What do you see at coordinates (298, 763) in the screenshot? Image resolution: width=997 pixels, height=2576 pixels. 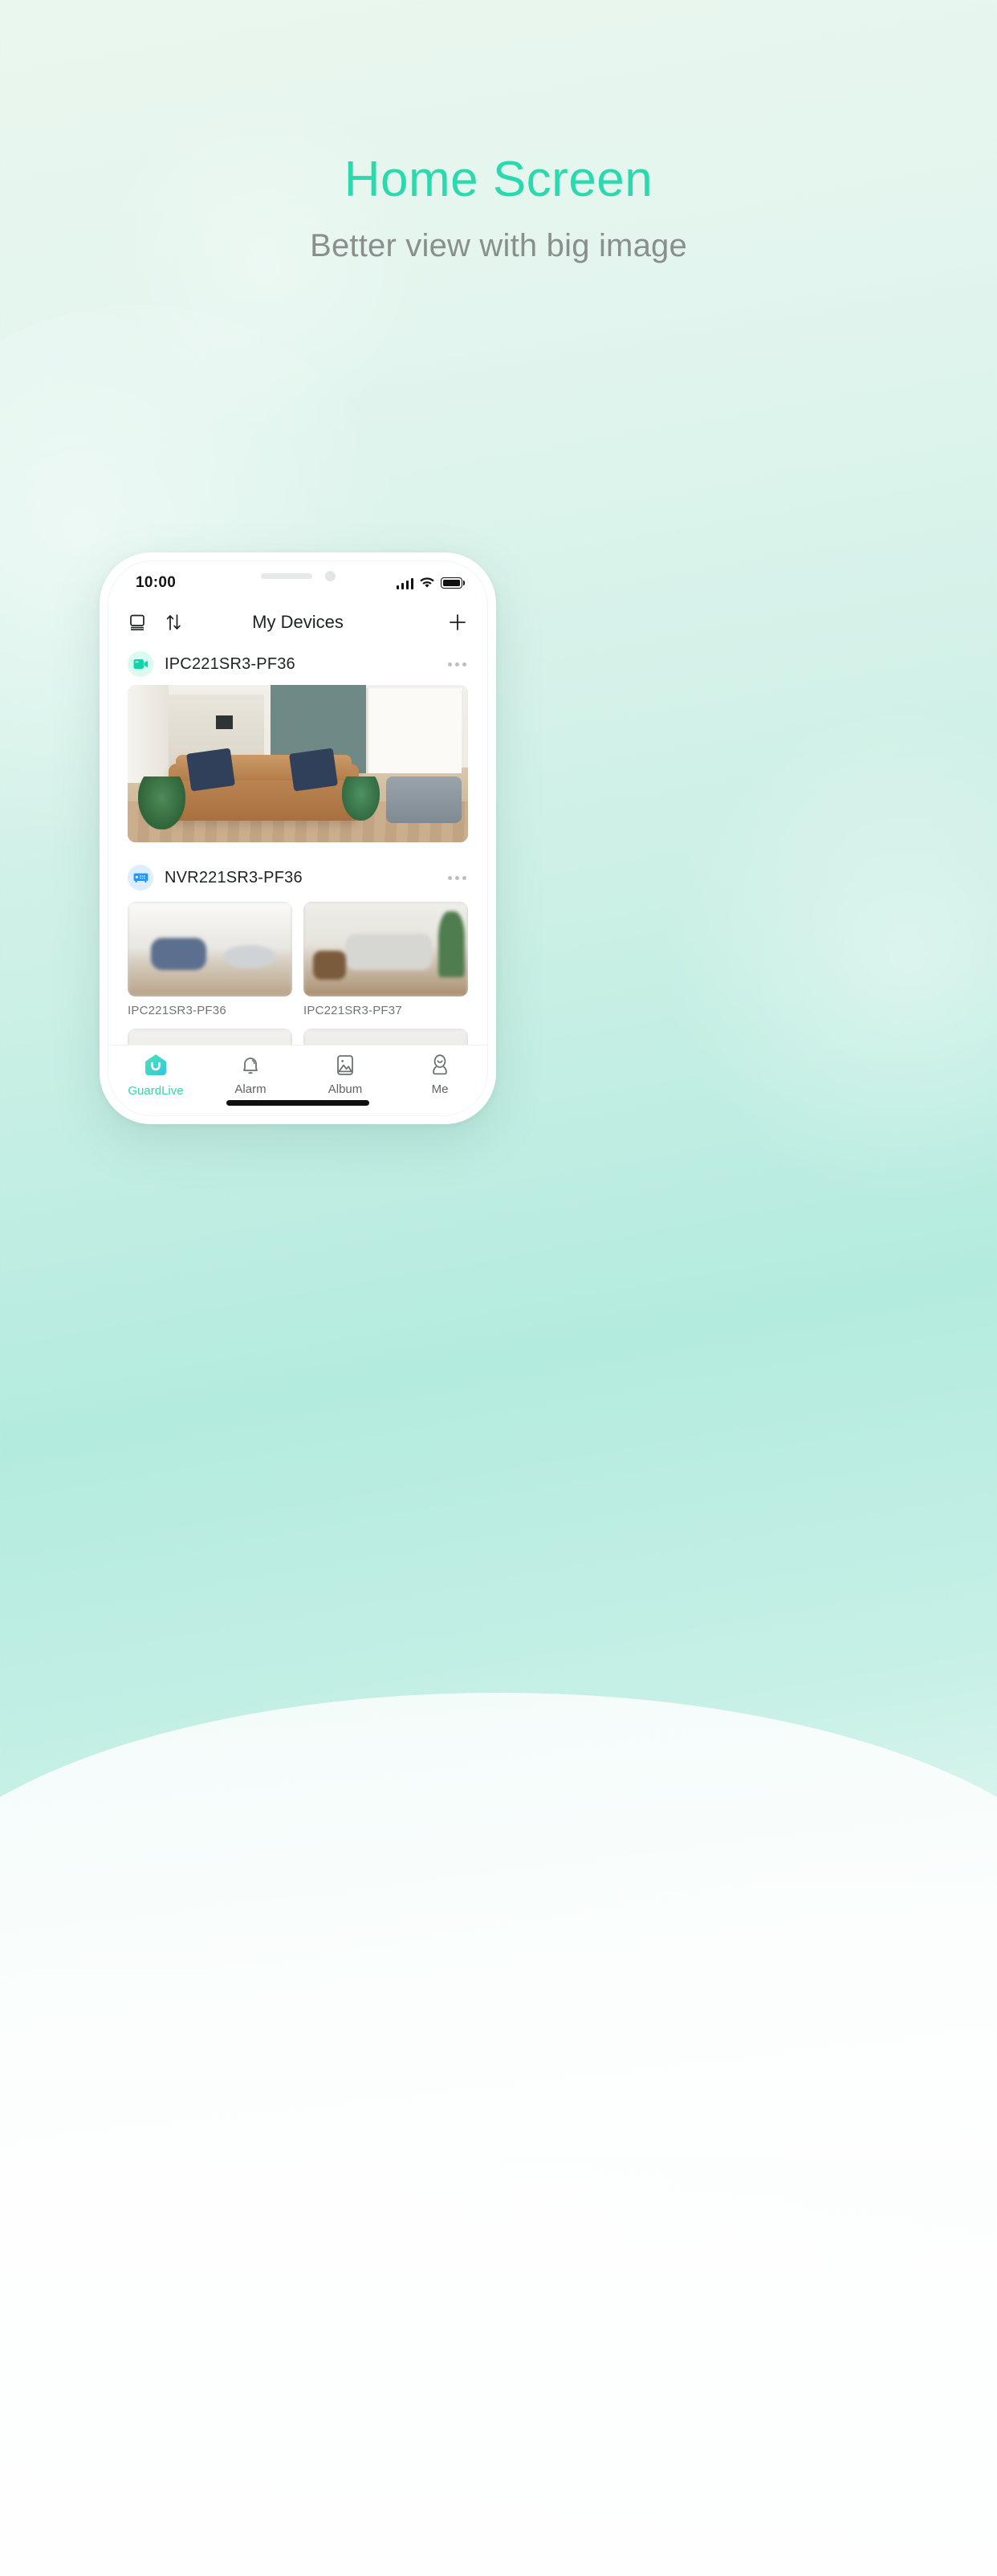 I see `camera-live-preview` at bounding box center [298, 763].